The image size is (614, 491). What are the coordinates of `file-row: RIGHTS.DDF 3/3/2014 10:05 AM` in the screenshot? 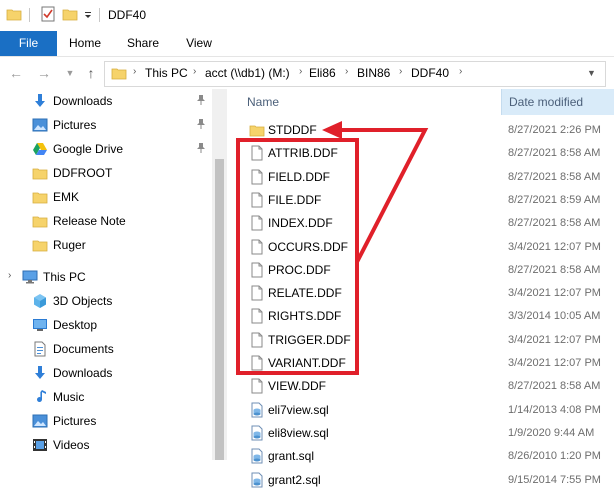 It's located at (420, 315).